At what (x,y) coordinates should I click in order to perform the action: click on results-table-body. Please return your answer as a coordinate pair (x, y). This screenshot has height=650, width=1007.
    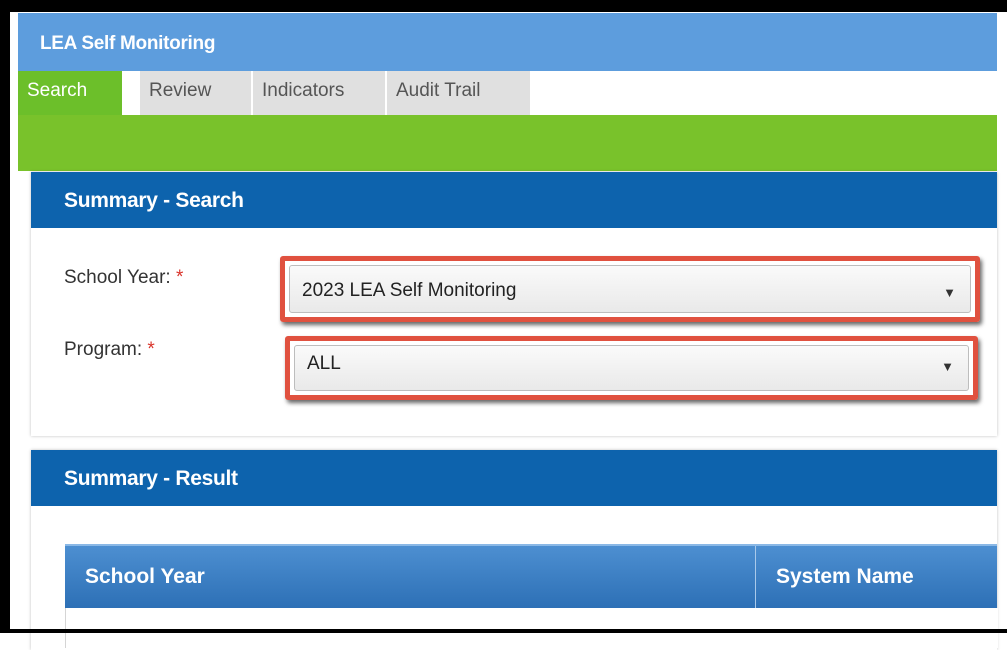
    Looking at the image, I should click on (531, 628).